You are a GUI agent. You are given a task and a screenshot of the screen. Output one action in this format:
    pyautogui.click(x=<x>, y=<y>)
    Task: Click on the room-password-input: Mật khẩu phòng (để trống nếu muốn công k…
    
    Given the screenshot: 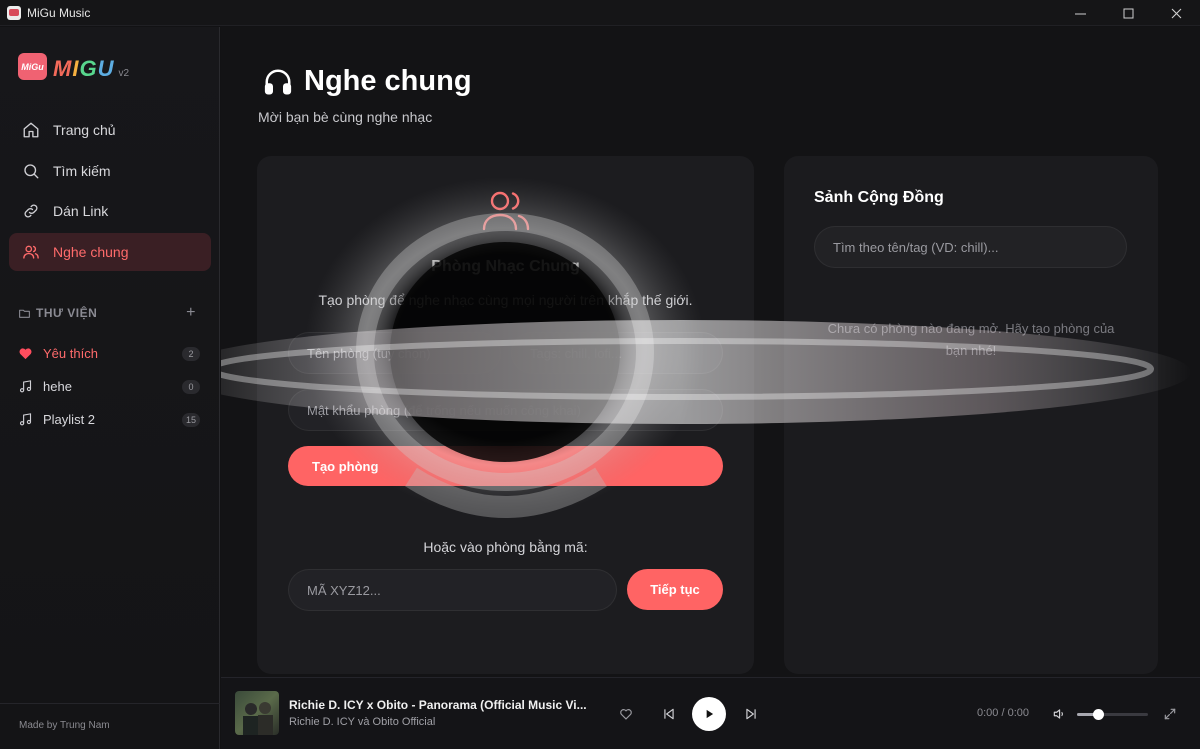 What is the action you would take?
    pyautogui.click(x=505, y=410)
    